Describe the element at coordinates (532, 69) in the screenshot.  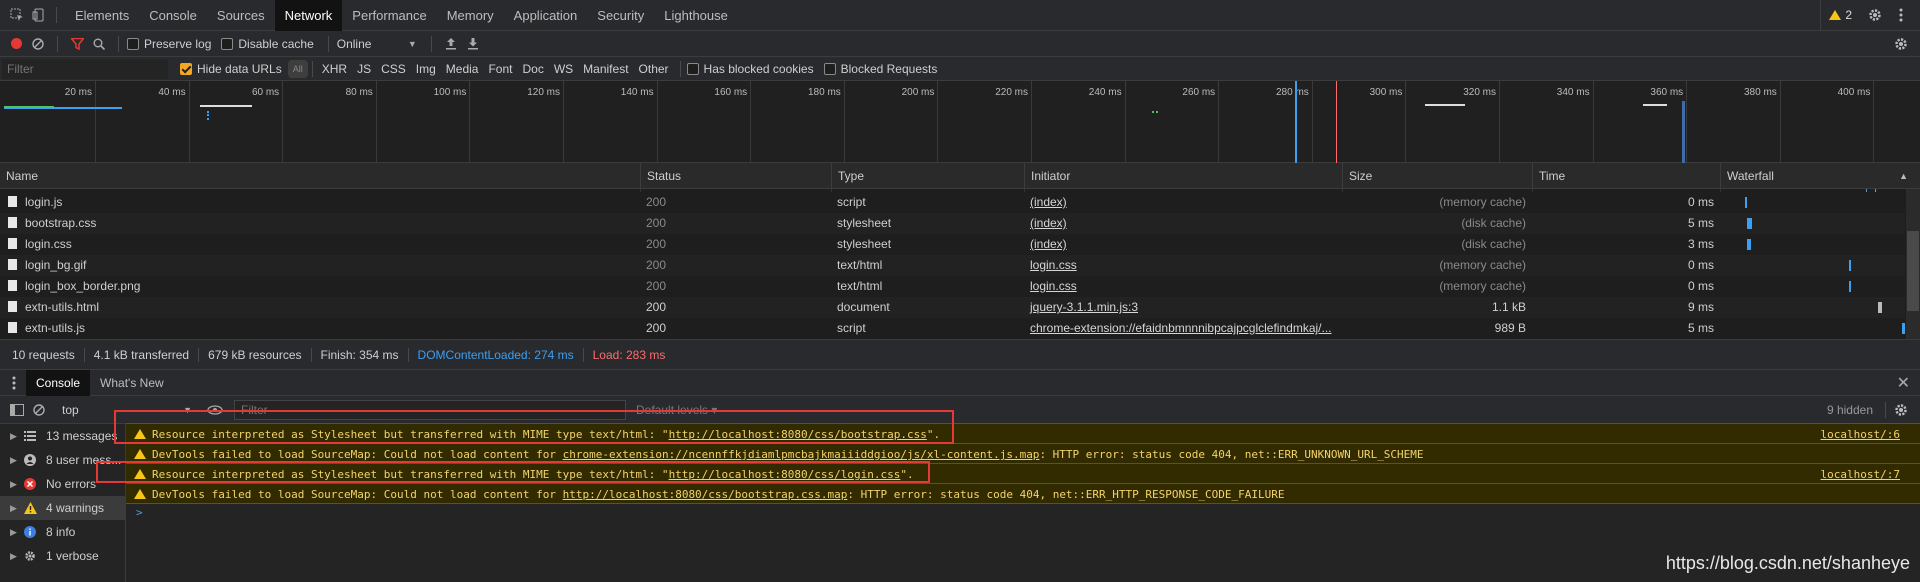
I see `filter-type-doc: Doc` at that location.